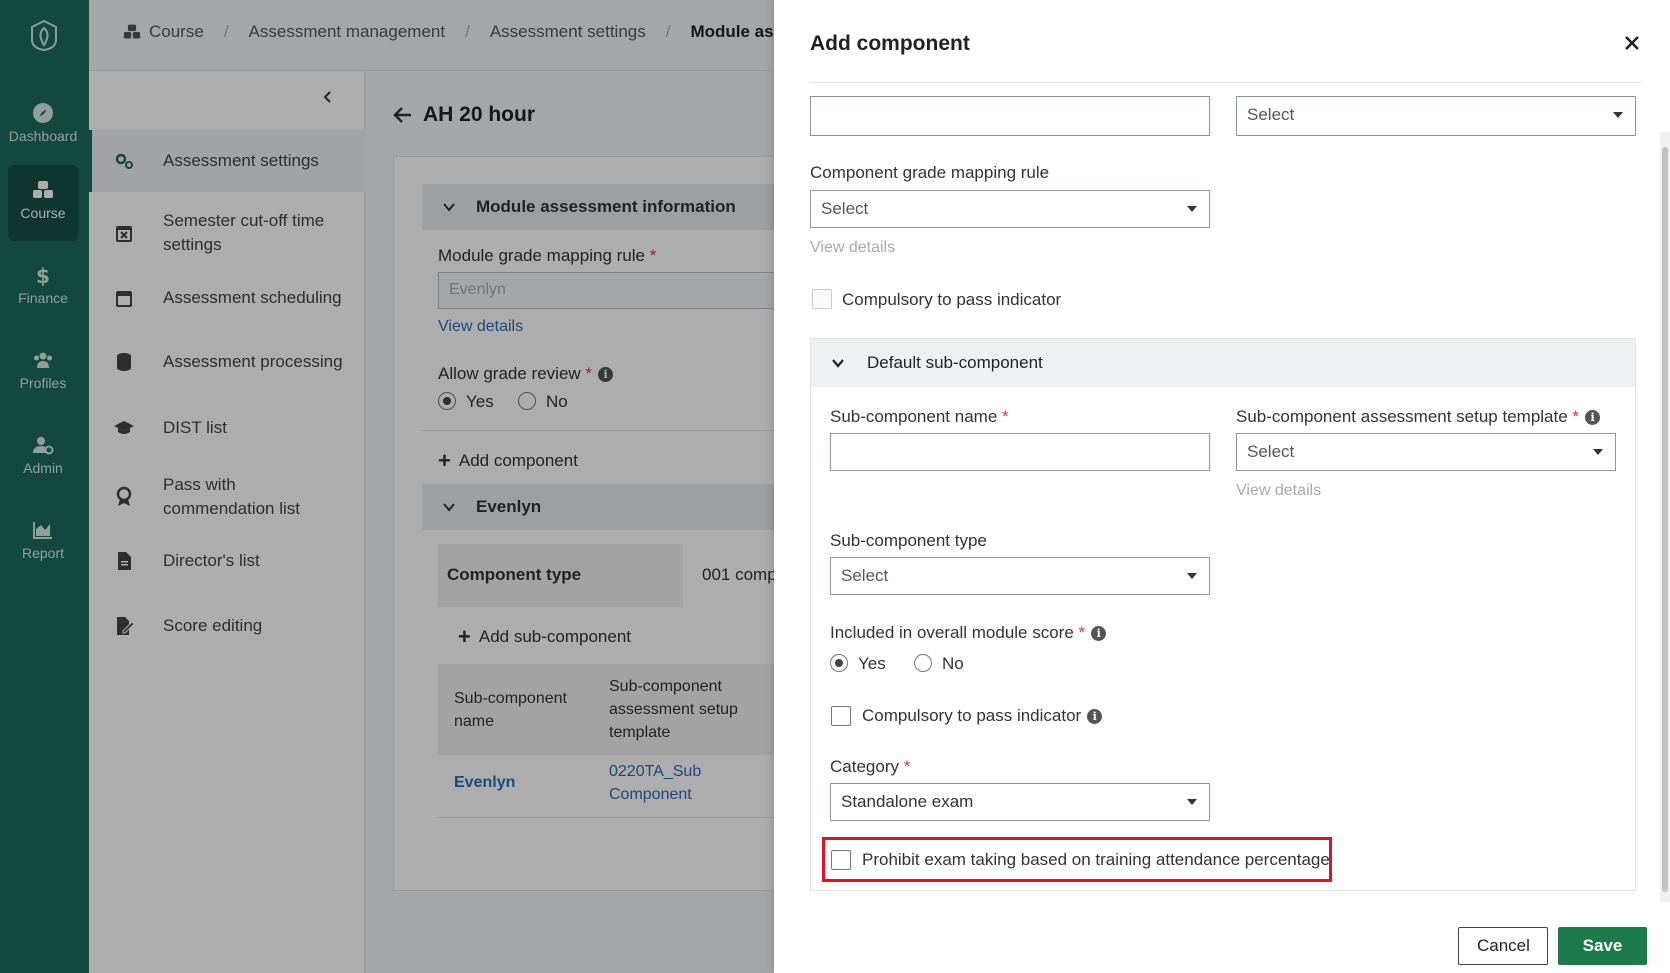 The height and width of the screenshot is (973, 1670). What do you see at coordinates (1436, 116) in the screenshot?
I see `component-template-select: Select` at bounding box center [1436, 116].